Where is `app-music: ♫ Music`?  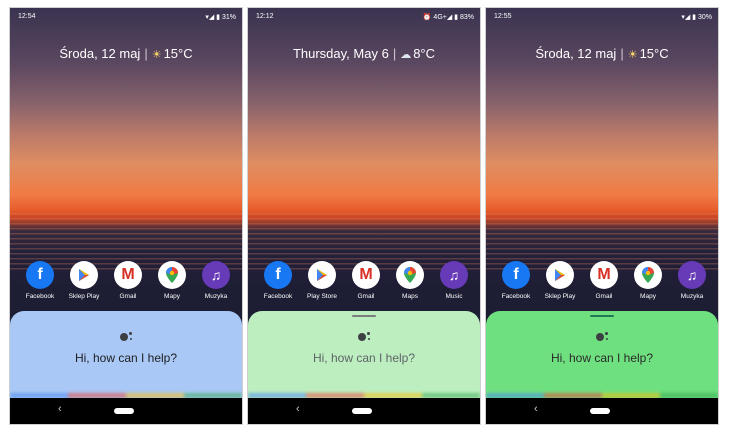
app-music: ♫ Music is located at coordinates (454, 280).